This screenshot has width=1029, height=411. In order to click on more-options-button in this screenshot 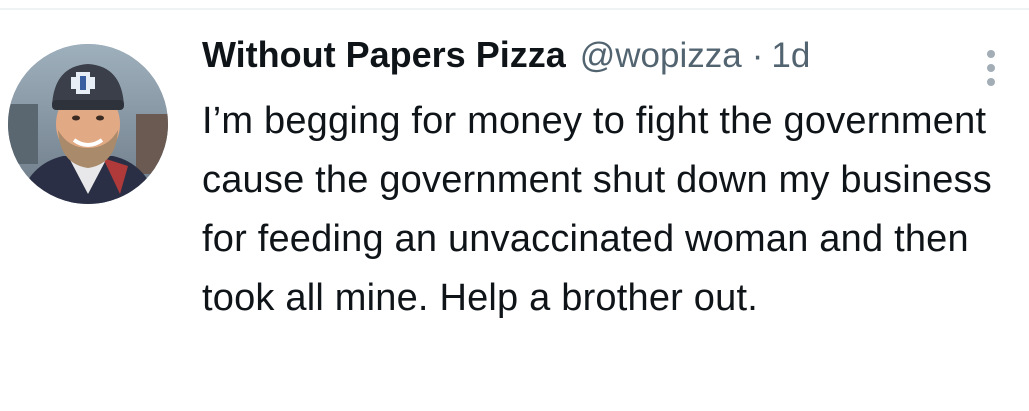, I will do `click(991, 72)`.